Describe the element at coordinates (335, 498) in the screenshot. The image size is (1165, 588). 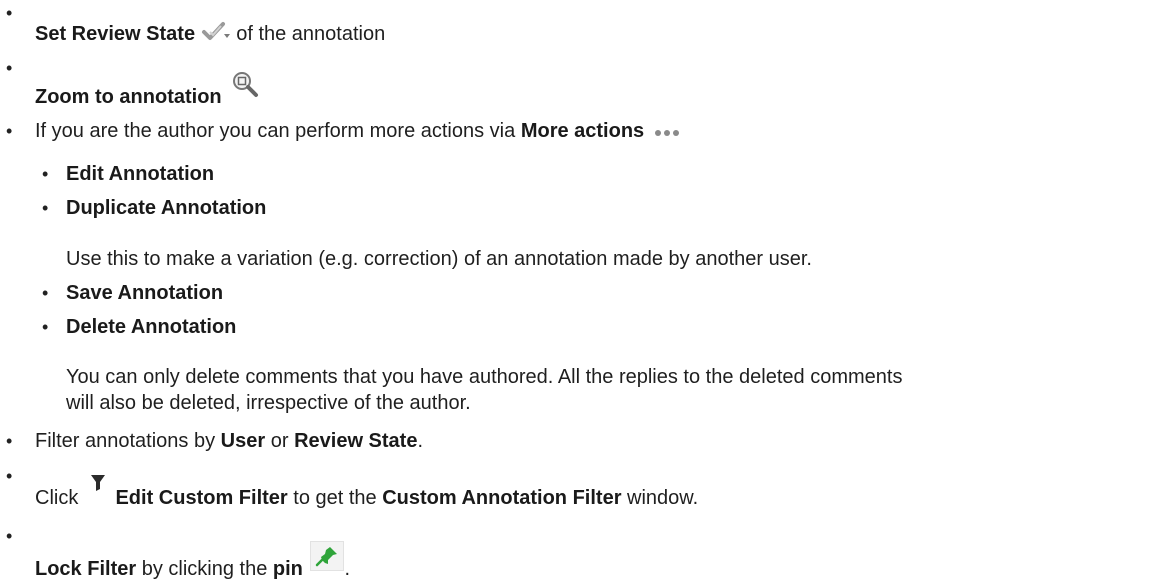
I see `custom-mid-text: to get the` at that location.